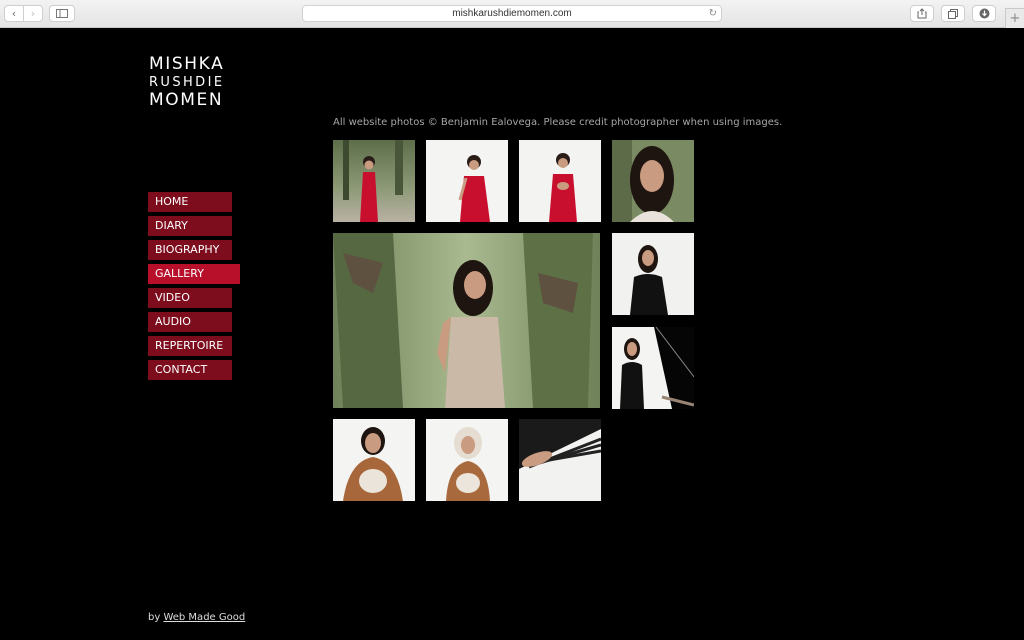 This screenshot has height=640, width=1024. Describe the element at coordinates (187, 64) in the screenshot. I see `logo-line-1: MISHKA` at that location.